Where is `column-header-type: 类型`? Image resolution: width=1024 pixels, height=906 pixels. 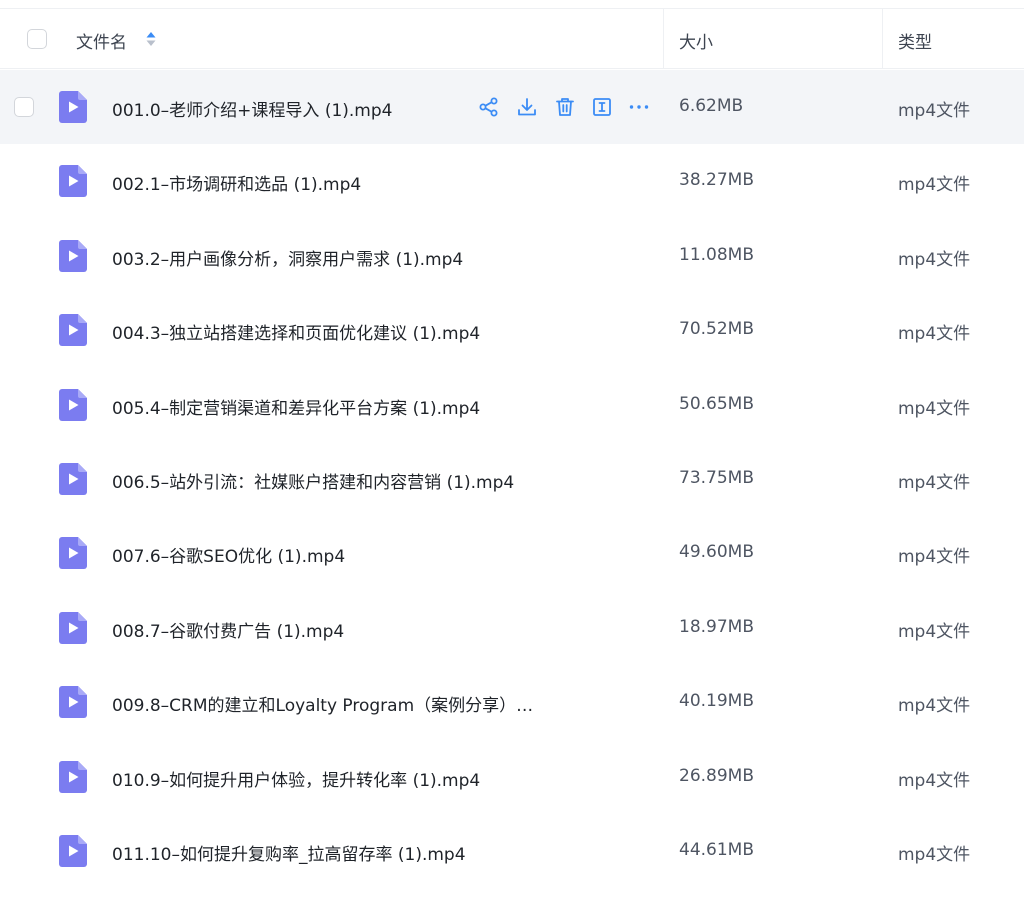 column-header-type: 类型 is located at coordinates (915, 40).